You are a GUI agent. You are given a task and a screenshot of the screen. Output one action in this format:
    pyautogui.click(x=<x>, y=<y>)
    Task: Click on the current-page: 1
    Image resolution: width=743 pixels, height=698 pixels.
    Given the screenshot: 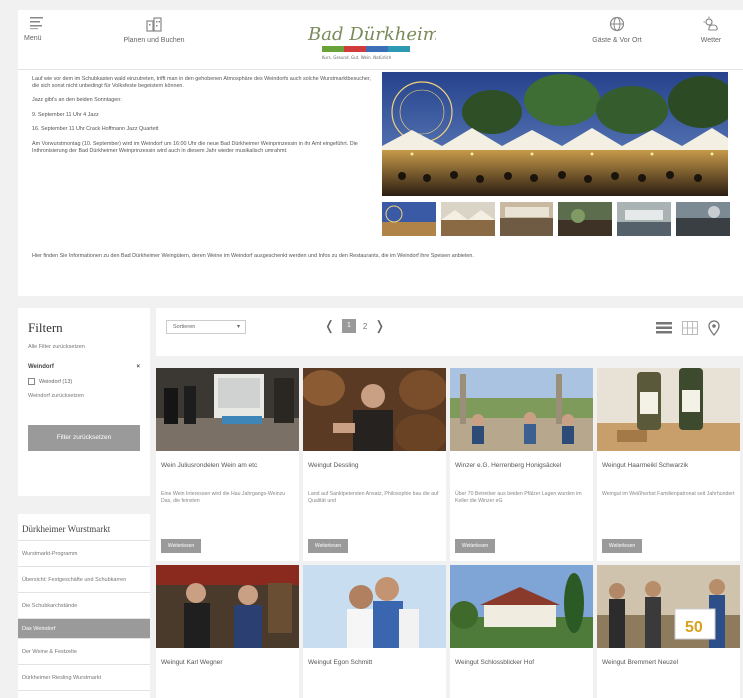 What is the action you would take?
    pyautogui.click(x=348, y=326)
    